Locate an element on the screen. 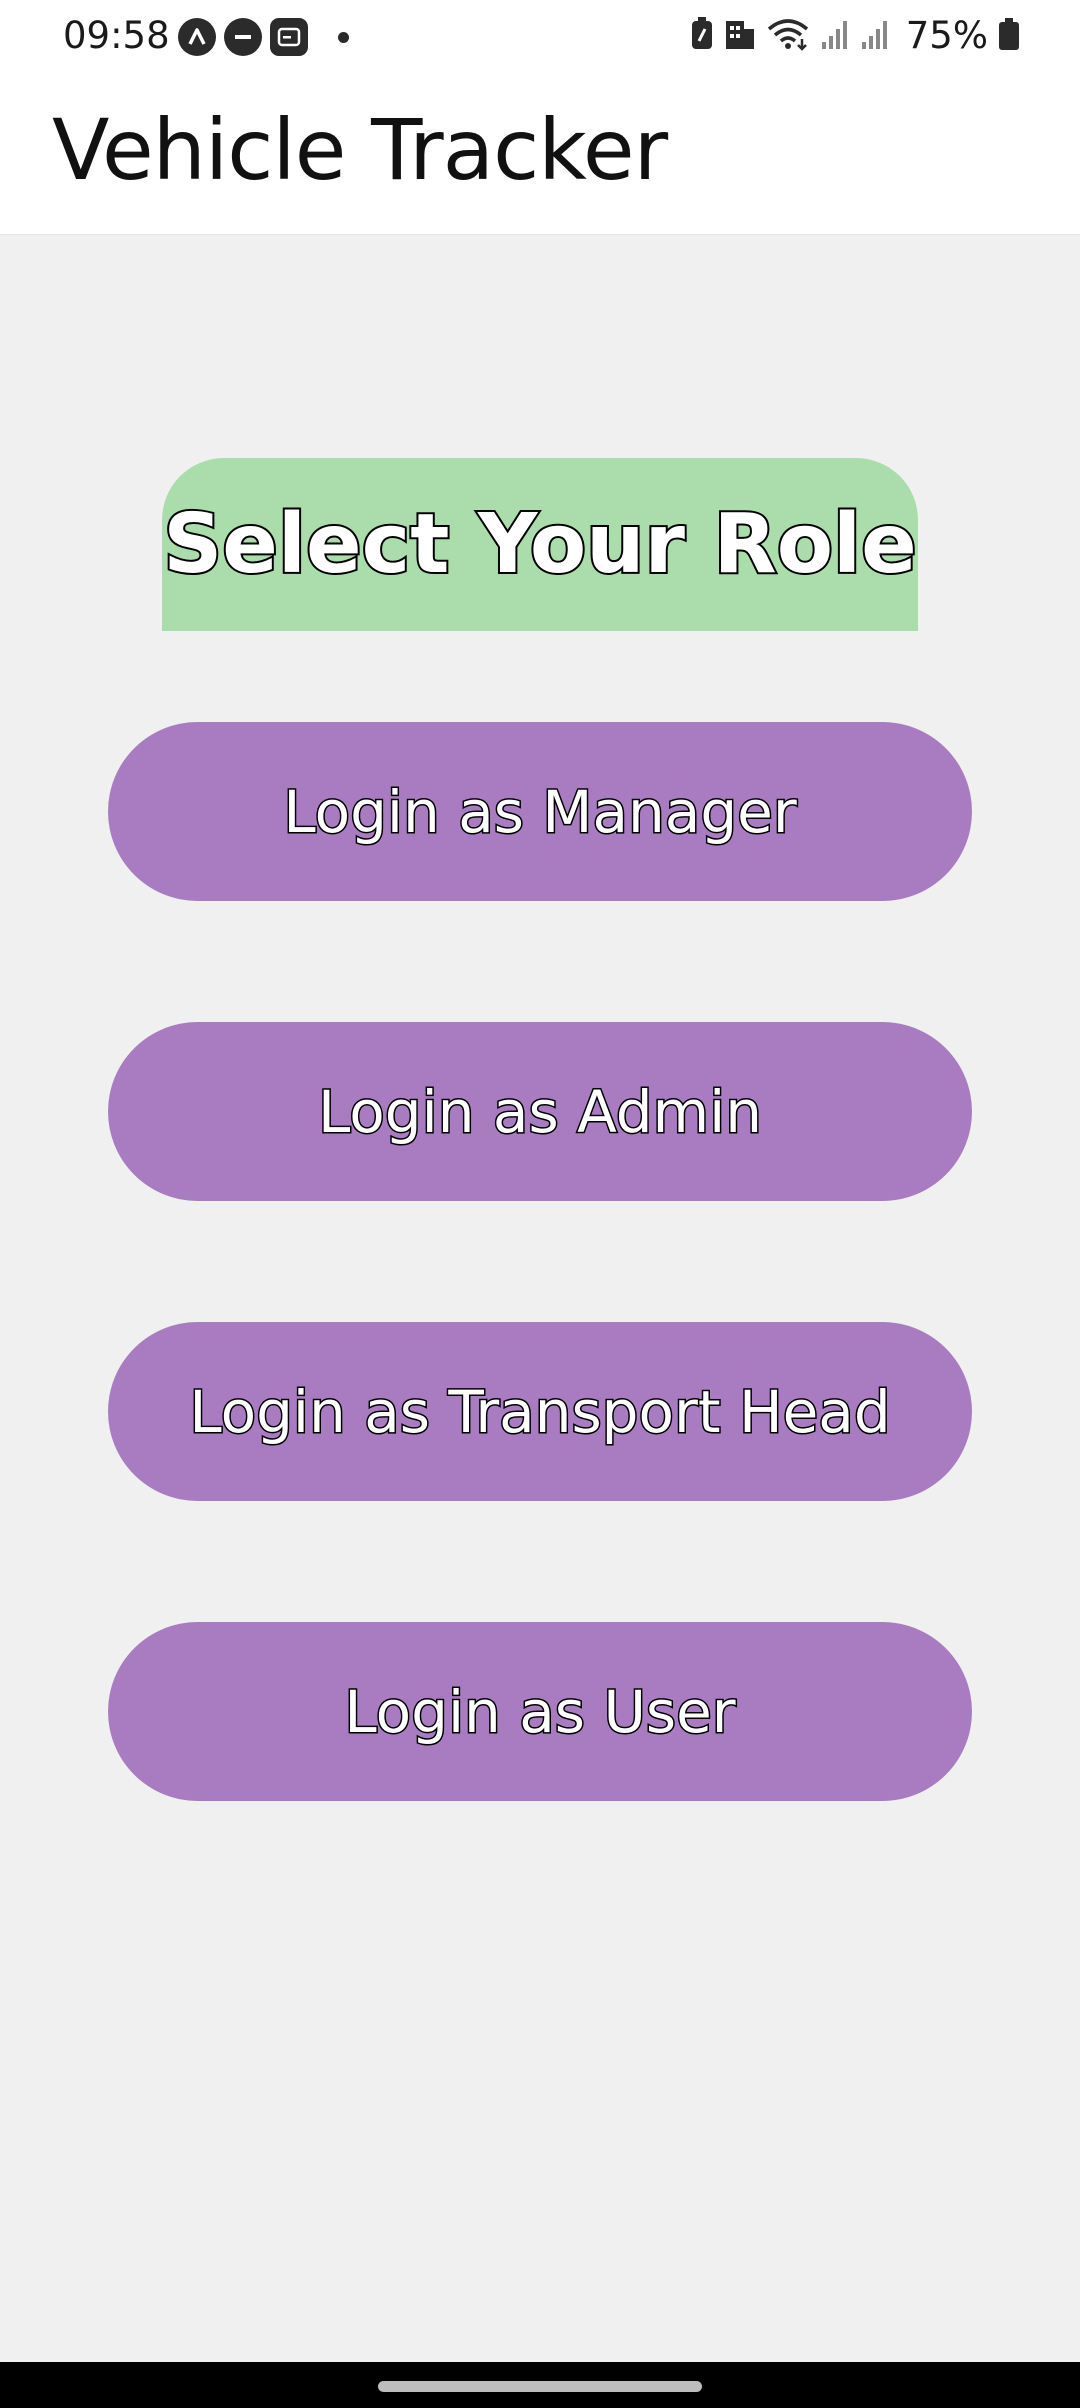 Image resolution: width=1080 pixels, height=2408 pixels. login-transport-head-button: Login as Transport Head is located at coordinates (540, 1411).